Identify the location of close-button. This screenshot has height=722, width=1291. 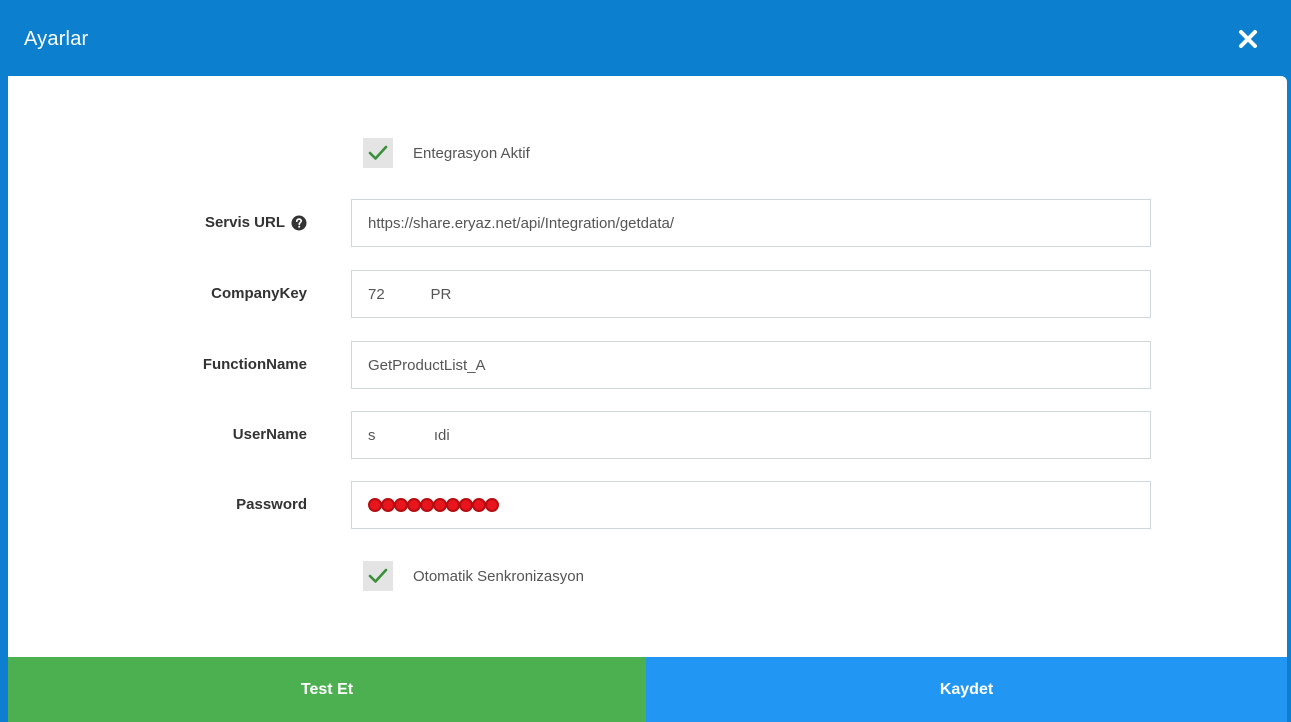
(1248, 39).